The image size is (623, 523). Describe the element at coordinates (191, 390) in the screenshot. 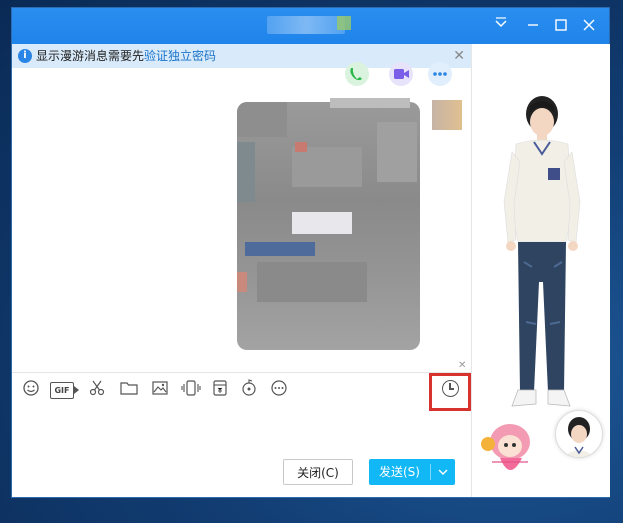

I see `shake-icon` at that location.